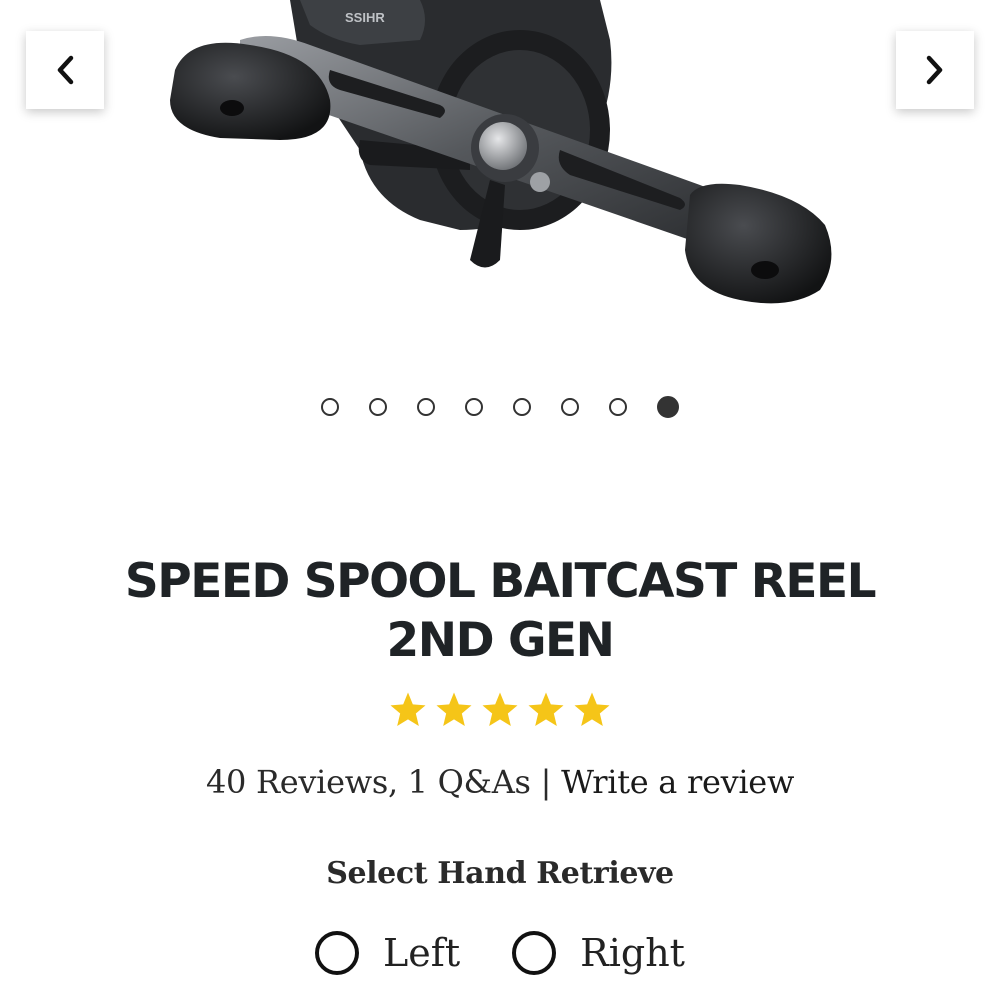 The image size is (1000, 1000). I want to click on chevron-right-icon, so click(934, 70).